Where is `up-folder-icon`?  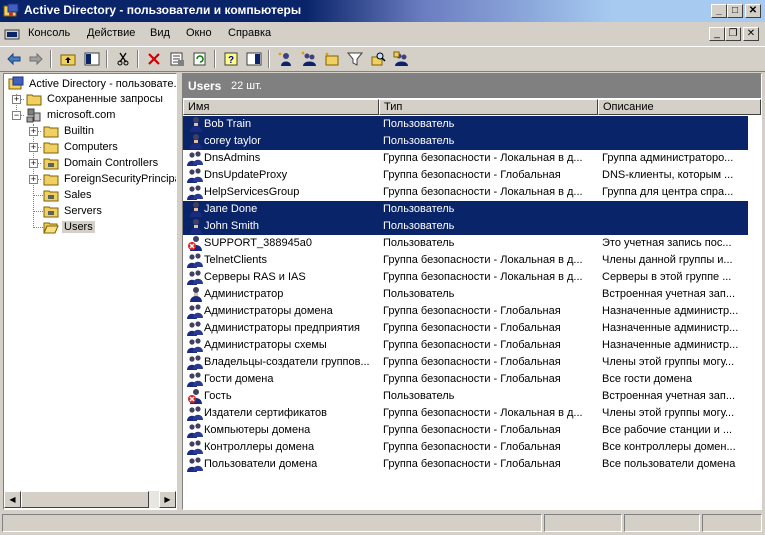 up-folder-icon is located at coordinates (68, 59).